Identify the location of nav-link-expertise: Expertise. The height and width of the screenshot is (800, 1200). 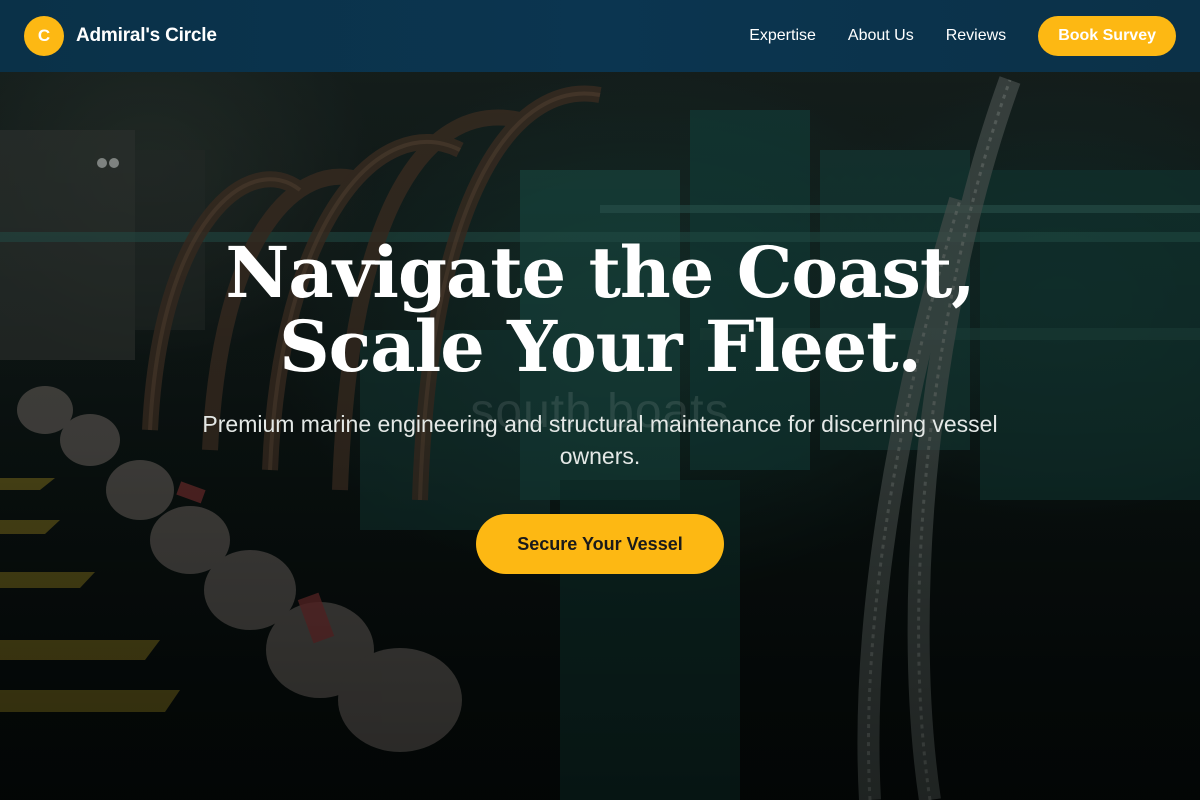
(782, 36).